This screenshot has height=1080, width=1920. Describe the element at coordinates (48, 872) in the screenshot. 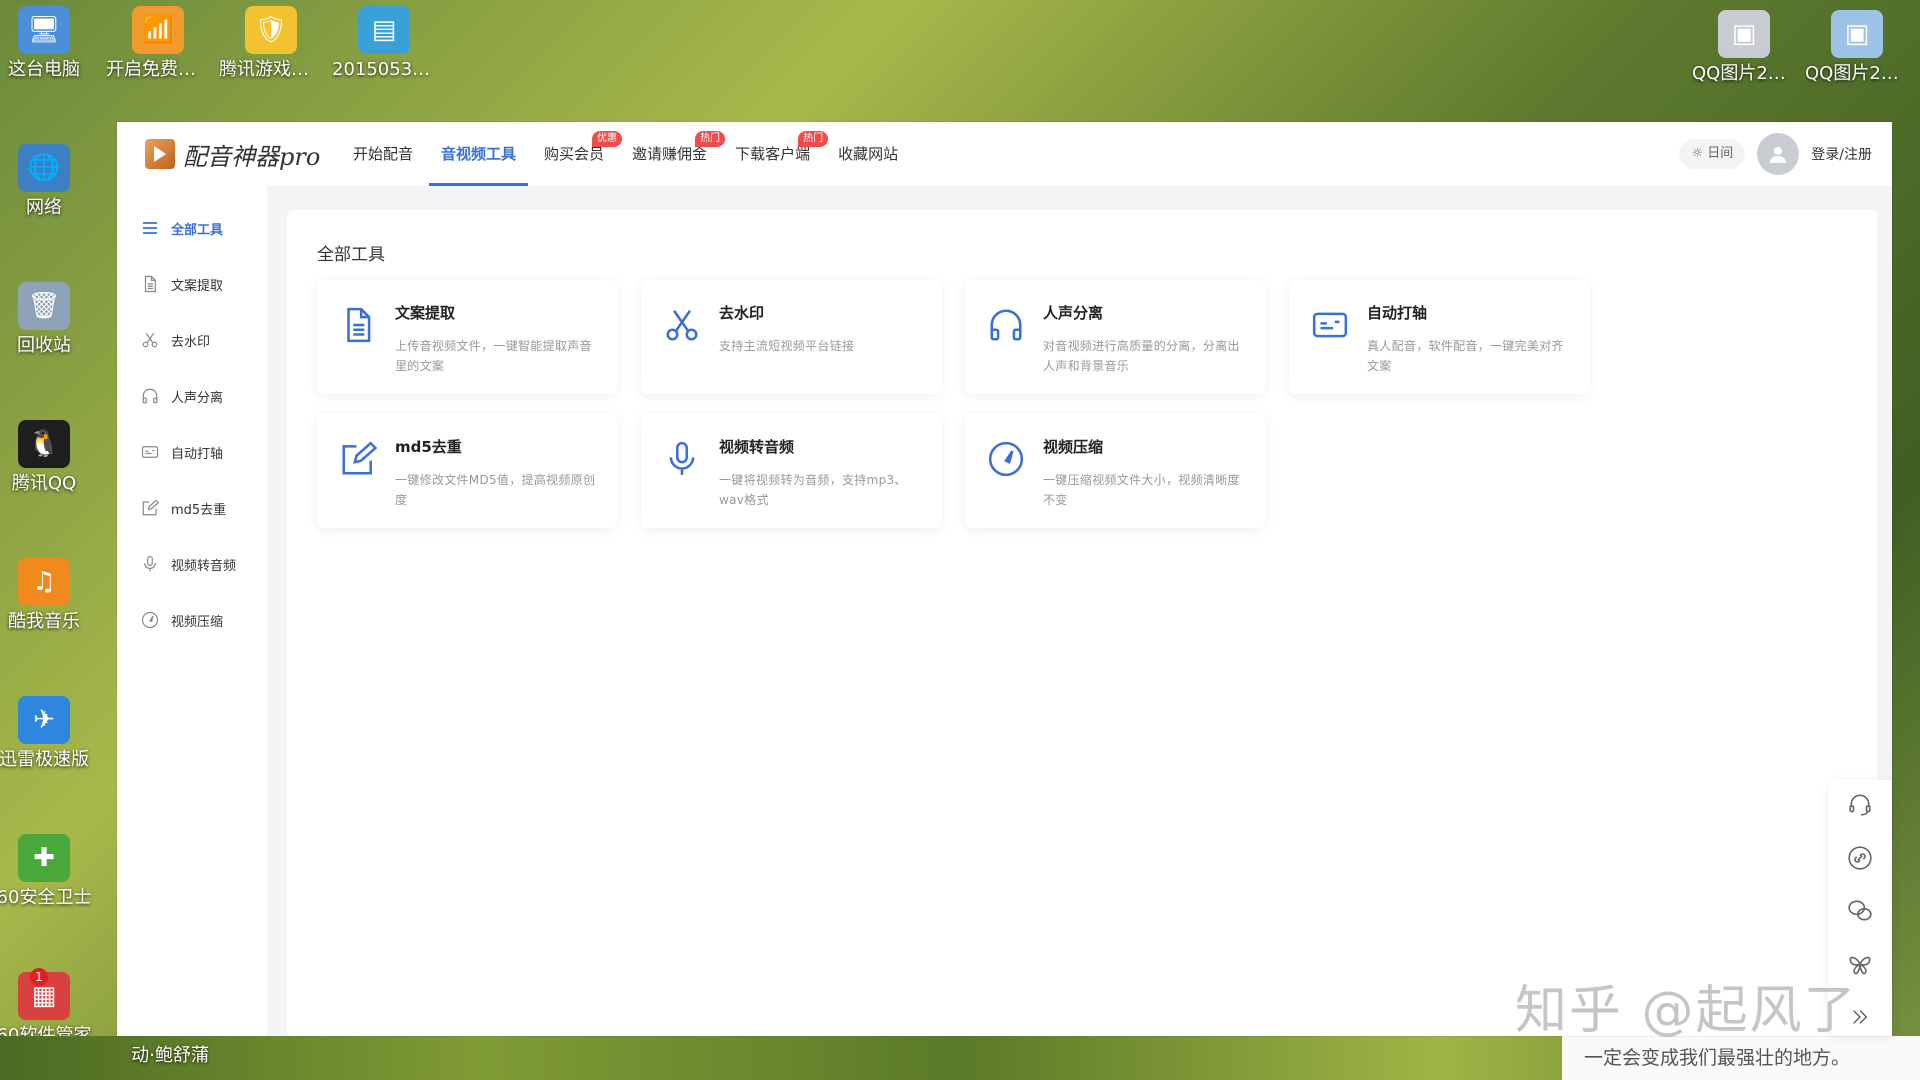

I see `desktop-shortcut: ✚ 60安全卫士` at that location.